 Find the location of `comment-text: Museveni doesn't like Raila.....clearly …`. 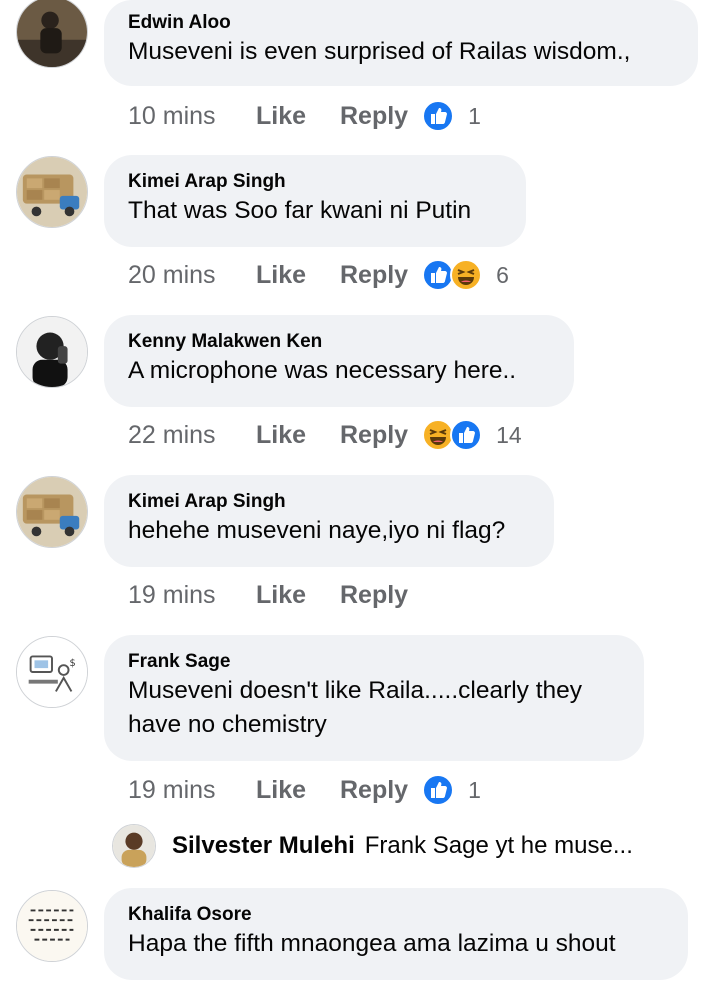

comment-text: Museveni doesn't like Raila.....clearly … is located at coordinates (355, 707).